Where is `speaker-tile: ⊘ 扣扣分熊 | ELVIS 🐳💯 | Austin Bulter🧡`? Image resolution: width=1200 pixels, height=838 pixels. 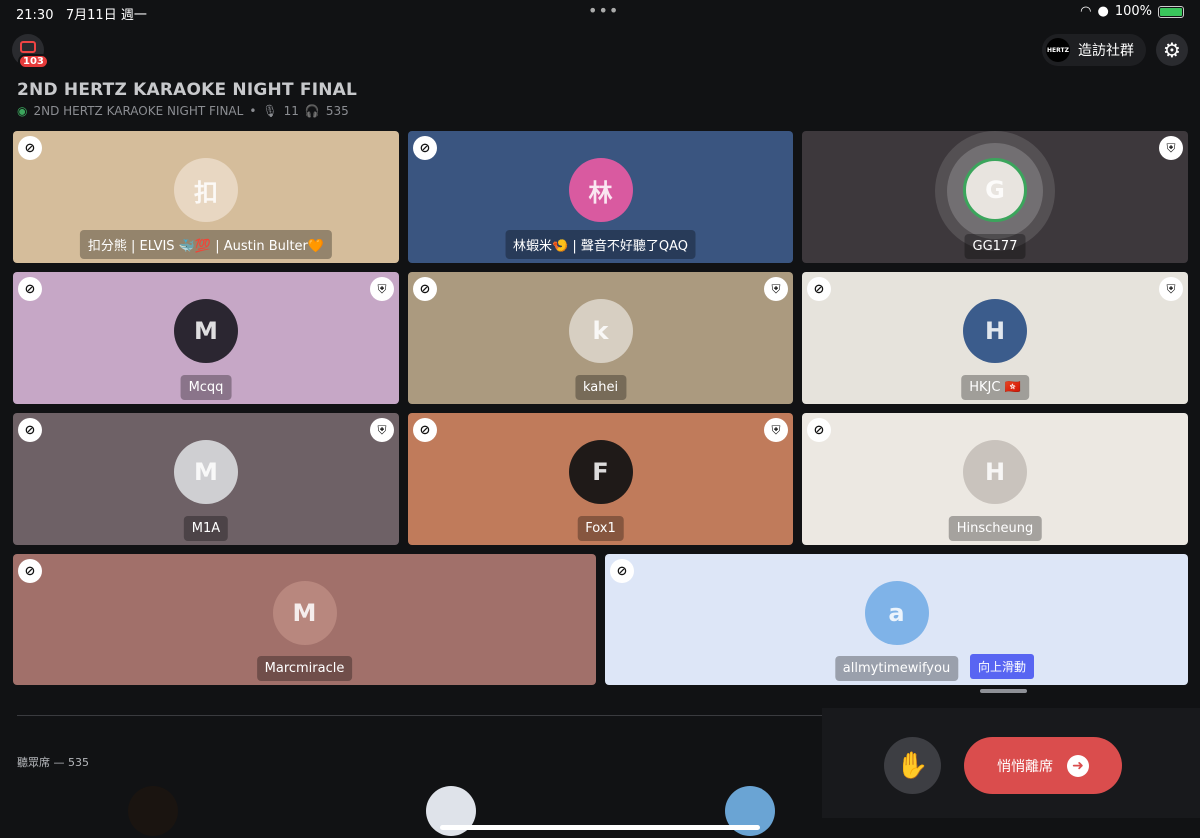
speaker-tile: ⊘ 扣扣分熊 | ELVIS 🐳💯 | Austin Bulter🧡 is located at coordinates (206, 197).